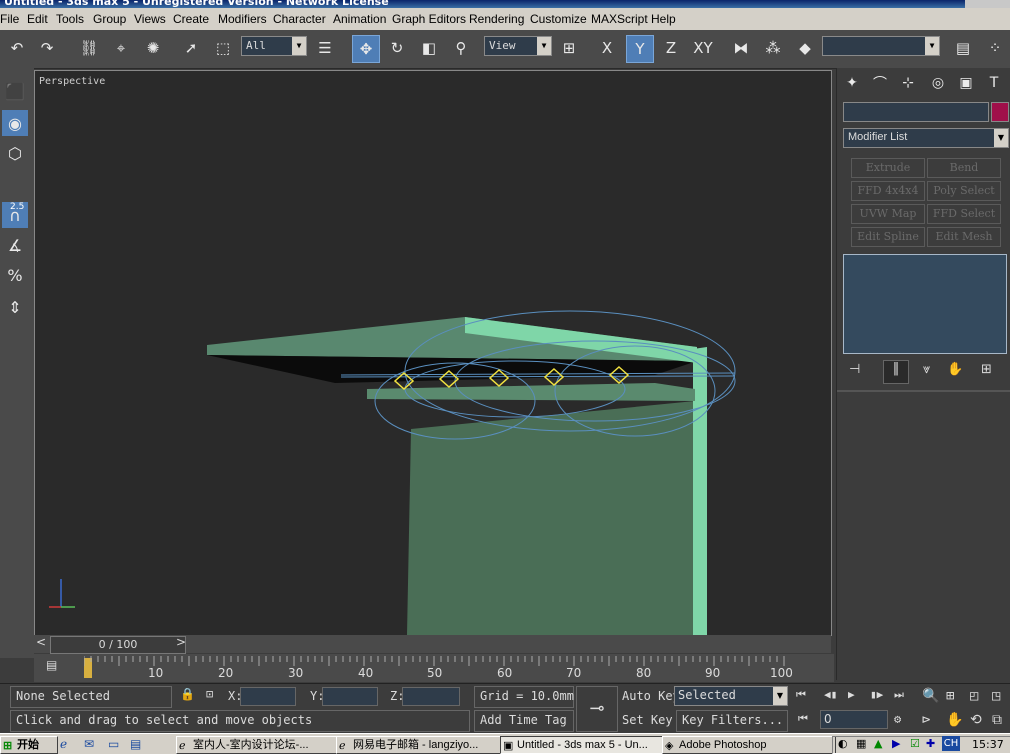  Describe the element at coordinates (994, 83) in the screenshot. I see `utilities-tab-icon: T` at that location.